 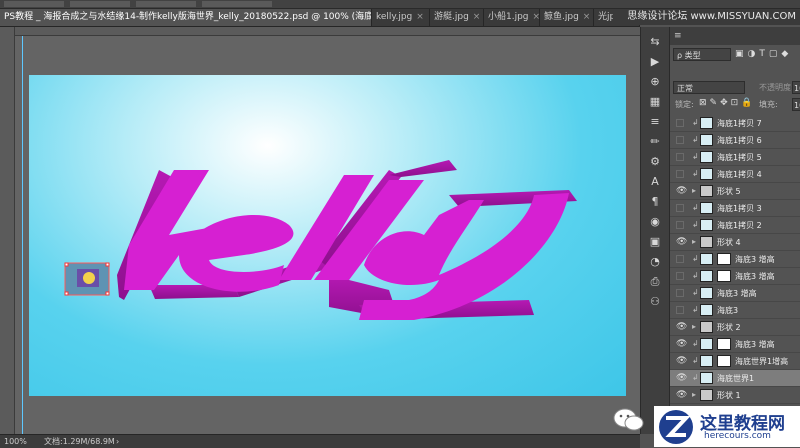 I want to click on opacity-input: 10, so click(x=796, y=87).